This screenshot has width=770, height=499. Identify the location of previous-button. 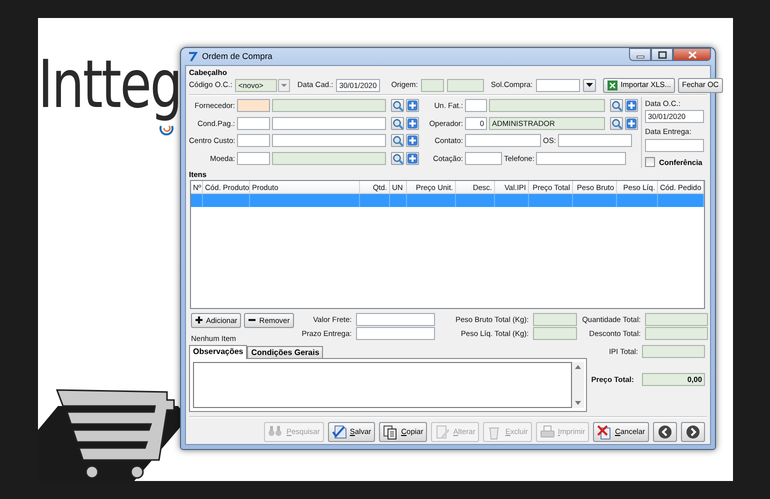
(665, 432).